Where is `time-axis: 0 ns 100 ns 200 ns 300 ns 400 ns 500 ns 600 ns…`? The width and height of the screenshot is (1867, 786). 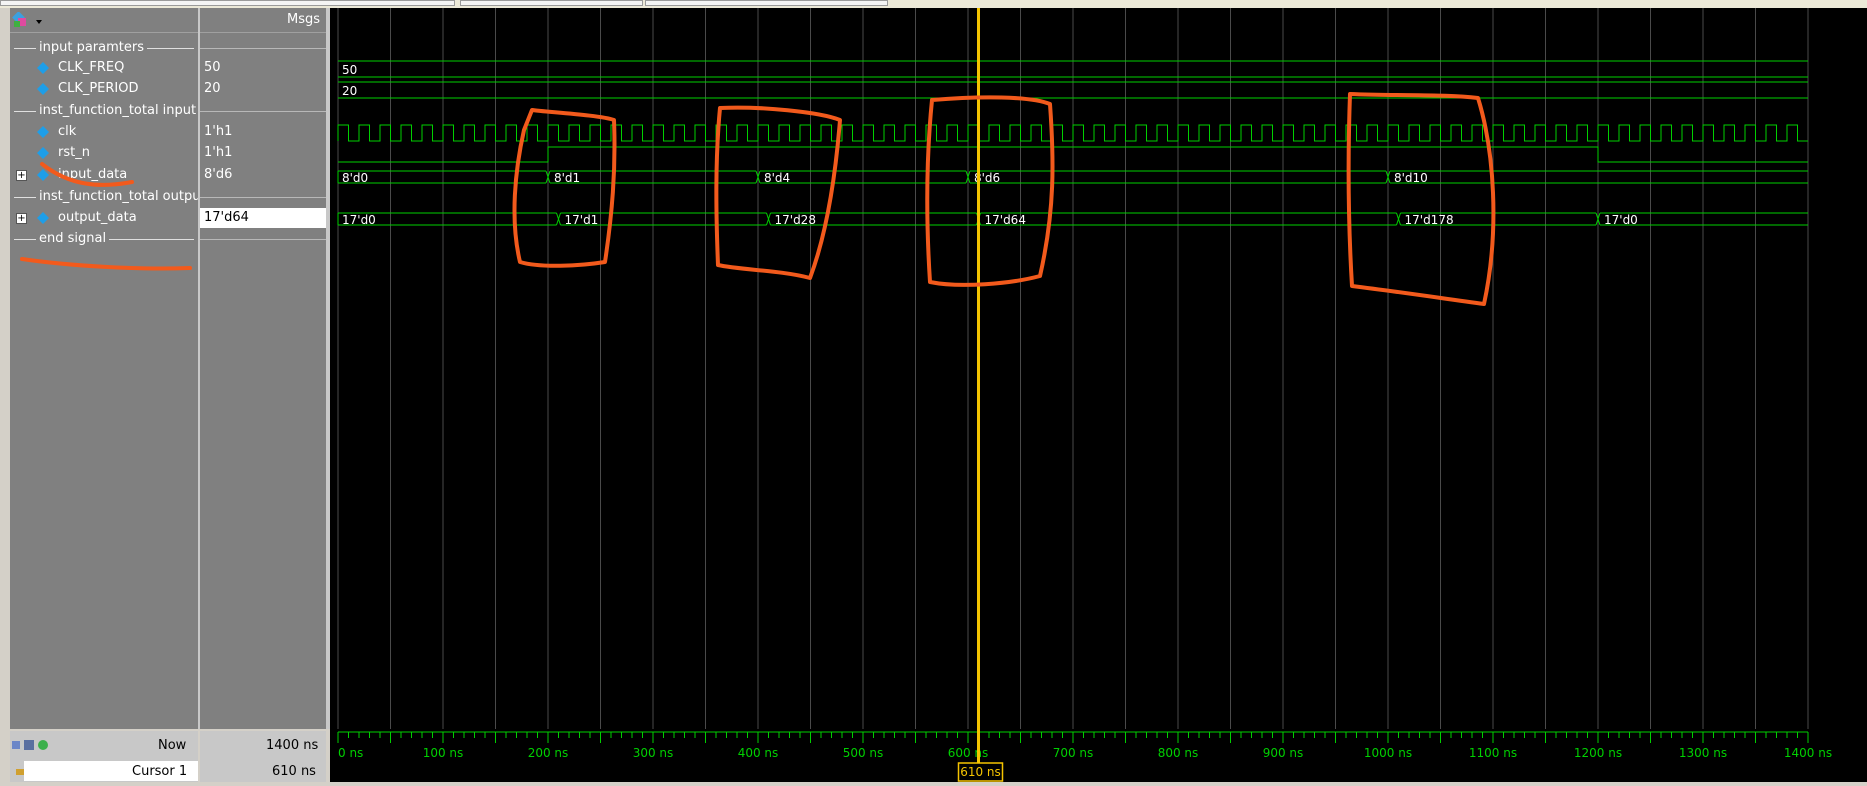 time-axis: 0 ns 100 ns 200 ns 300 ns 400 ns 500 ns 600 ns… is located at coordinates (1098, 755).